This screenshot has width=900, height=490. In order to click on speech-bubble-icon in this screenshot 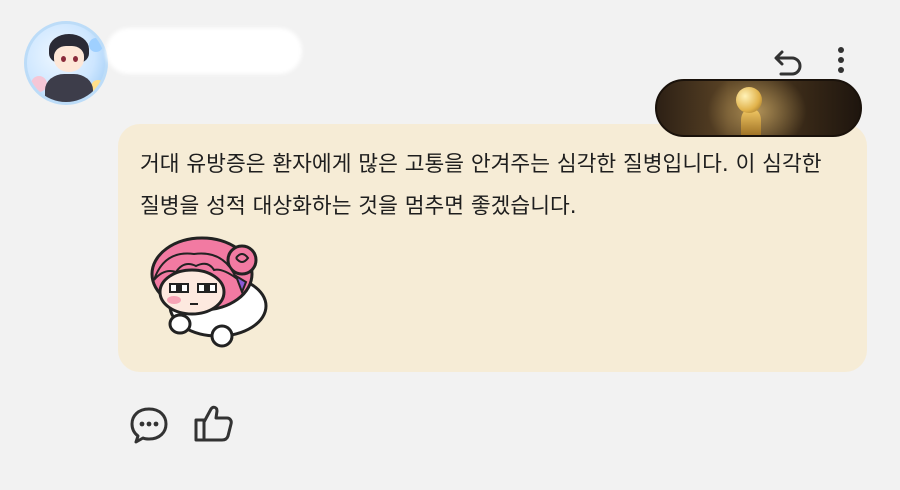, I will do `click(149, 425)`.